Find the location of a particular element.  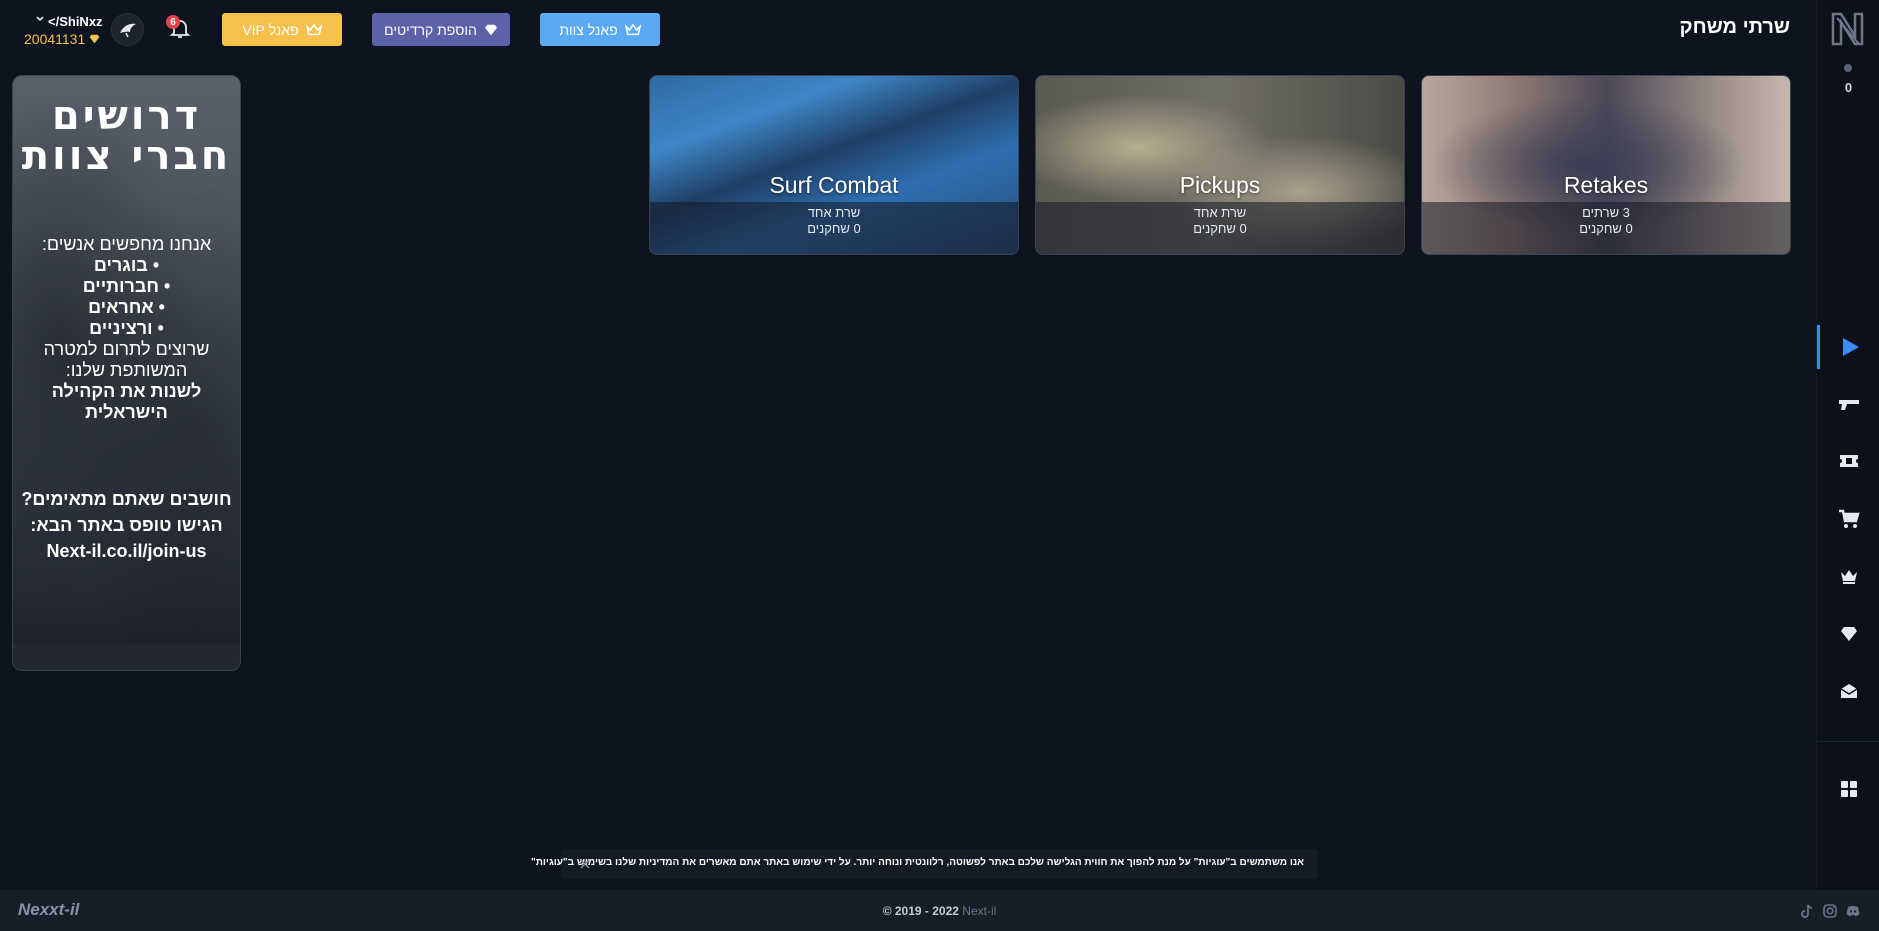

copyright: © 2019 - 2022 Next-il is located at coordinates (939, 911).